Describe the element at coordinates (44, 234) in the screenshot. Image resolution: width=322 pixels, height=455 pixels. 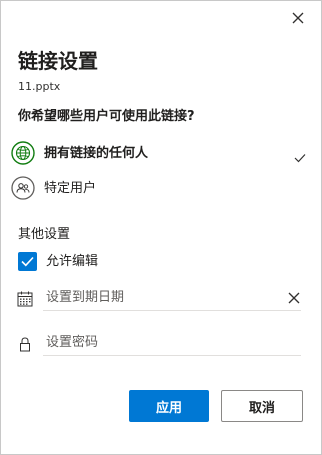
I see `other-settings-heading: 其他设置` at that location.